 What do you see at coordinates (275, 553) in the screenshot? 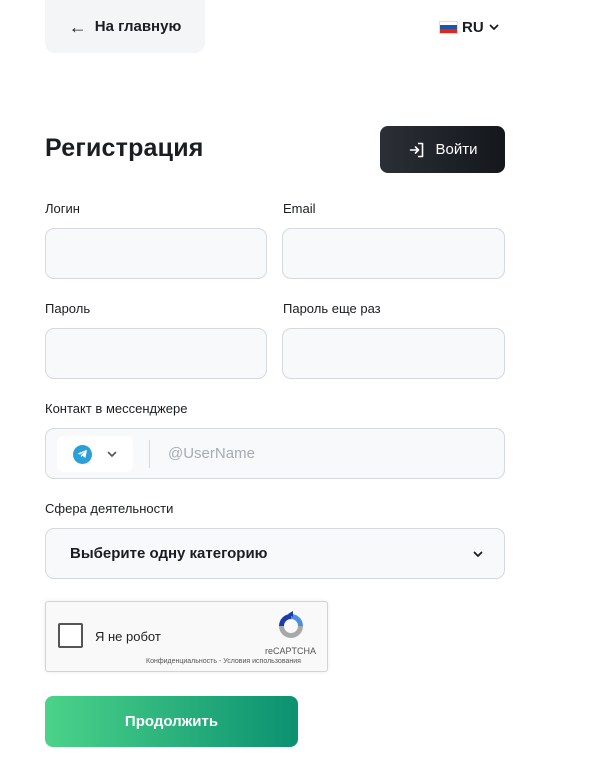
I see `activity-select: Выберите одну категорию` at bounding box center [275, 553].